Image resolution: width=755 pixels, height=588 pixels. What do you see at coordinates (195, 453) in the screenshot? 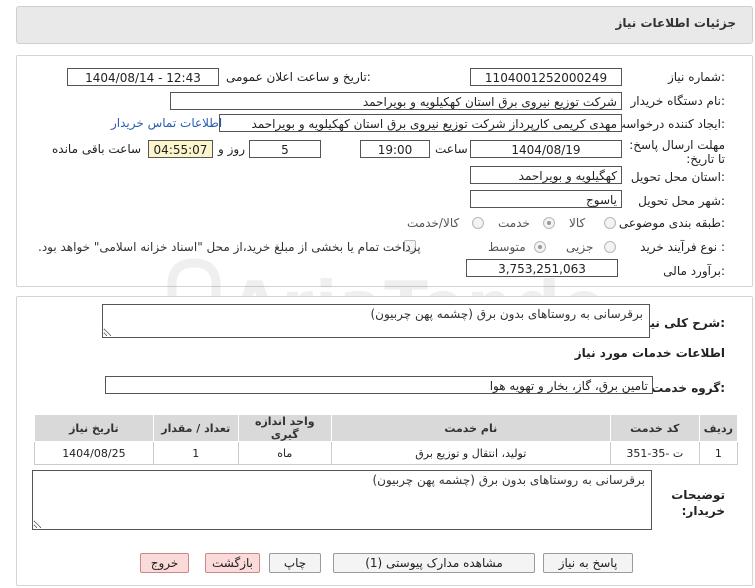
I see `cell-quantity: 1` at bounding box center [195, 453].